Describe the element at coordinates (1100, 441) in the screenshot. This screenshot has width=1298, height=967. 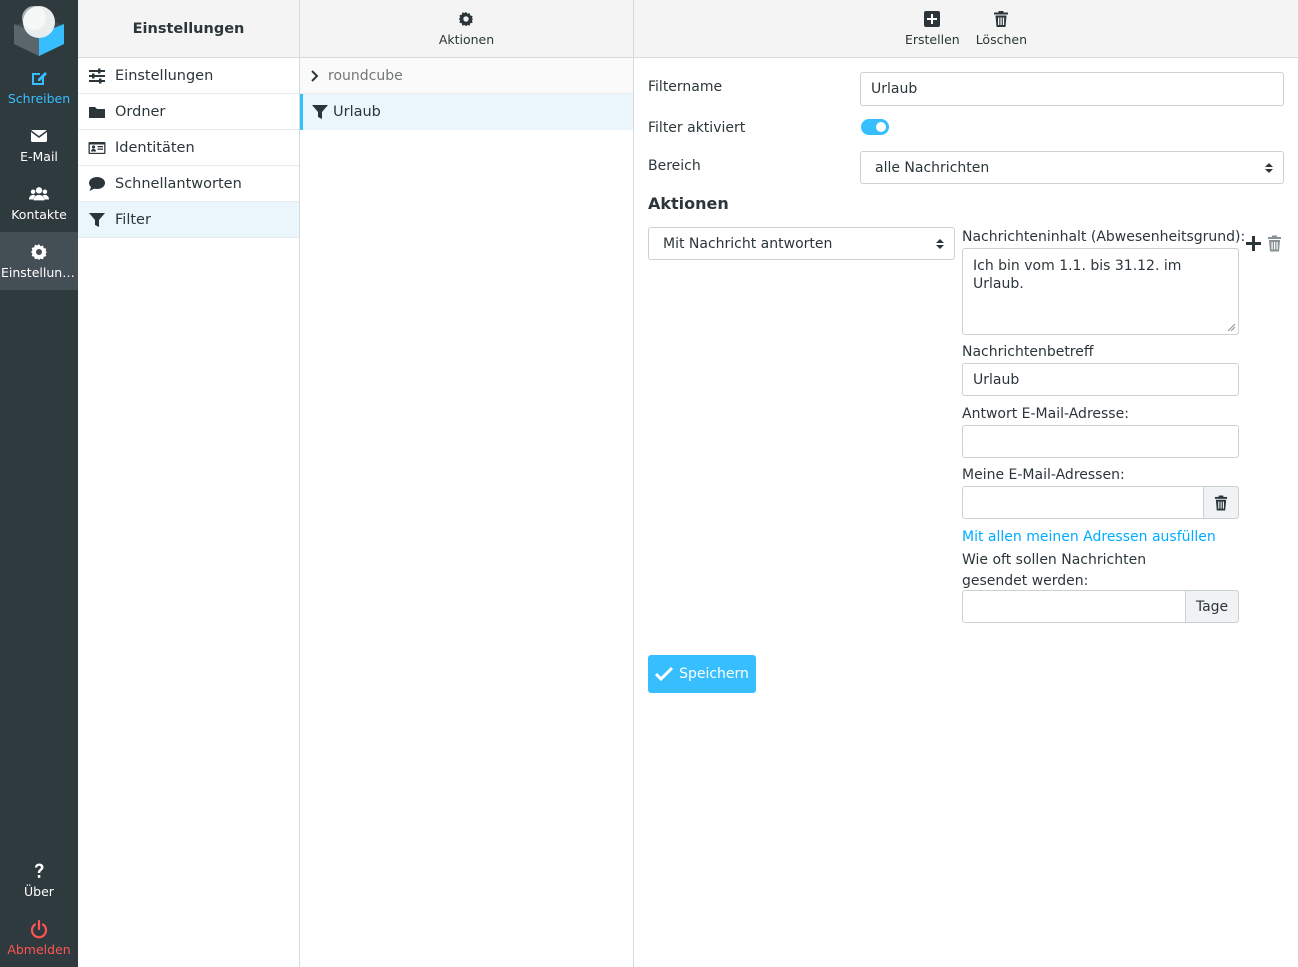
I see `reply-address-input` at that location.